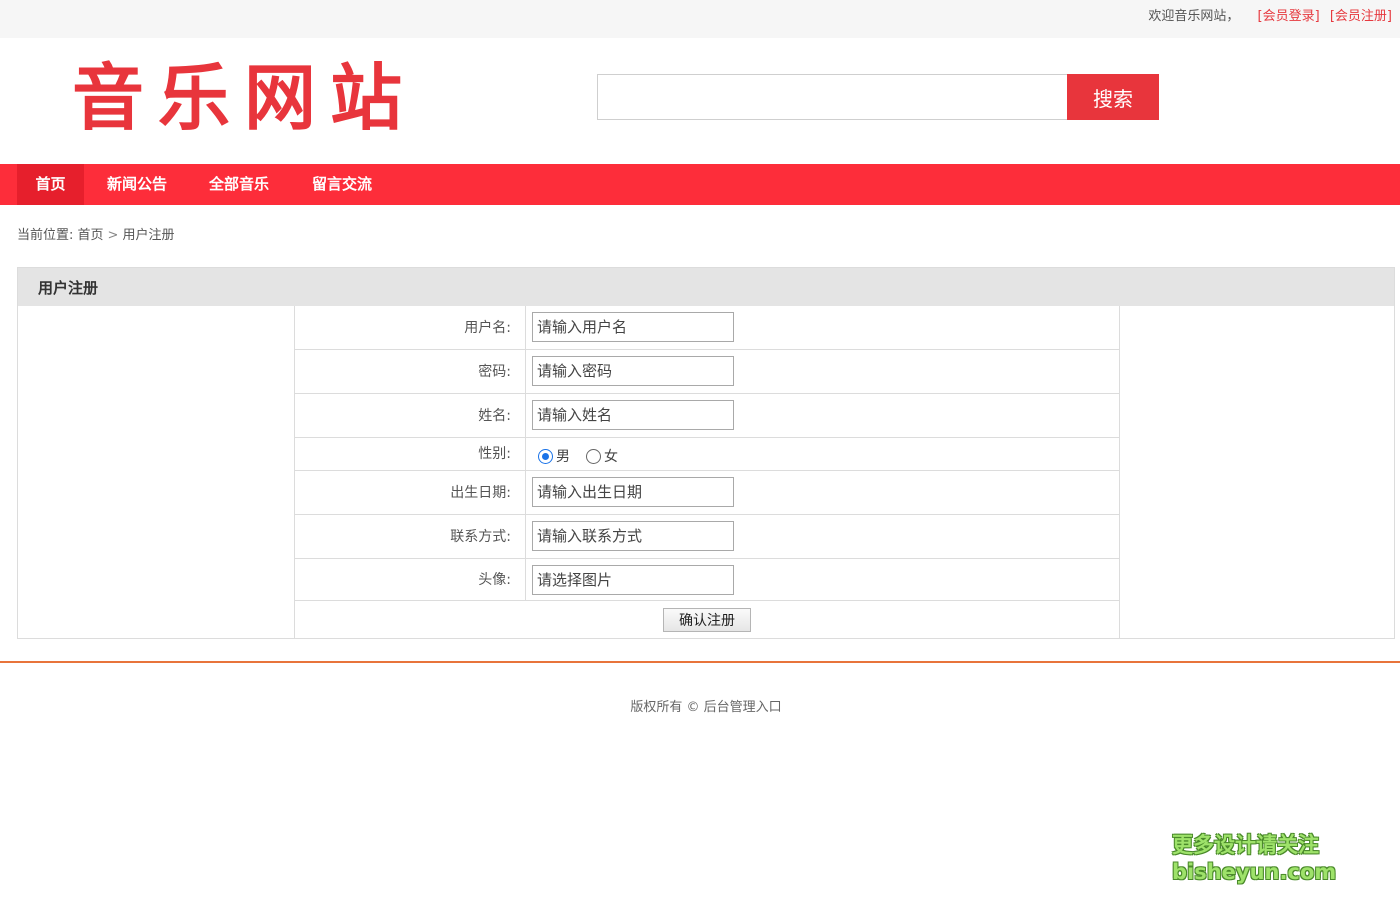  What do you see at coordinates (410, 536) in the screenshot?
I see `contact-label: 联系方式:` at bounding box center [410, 536].